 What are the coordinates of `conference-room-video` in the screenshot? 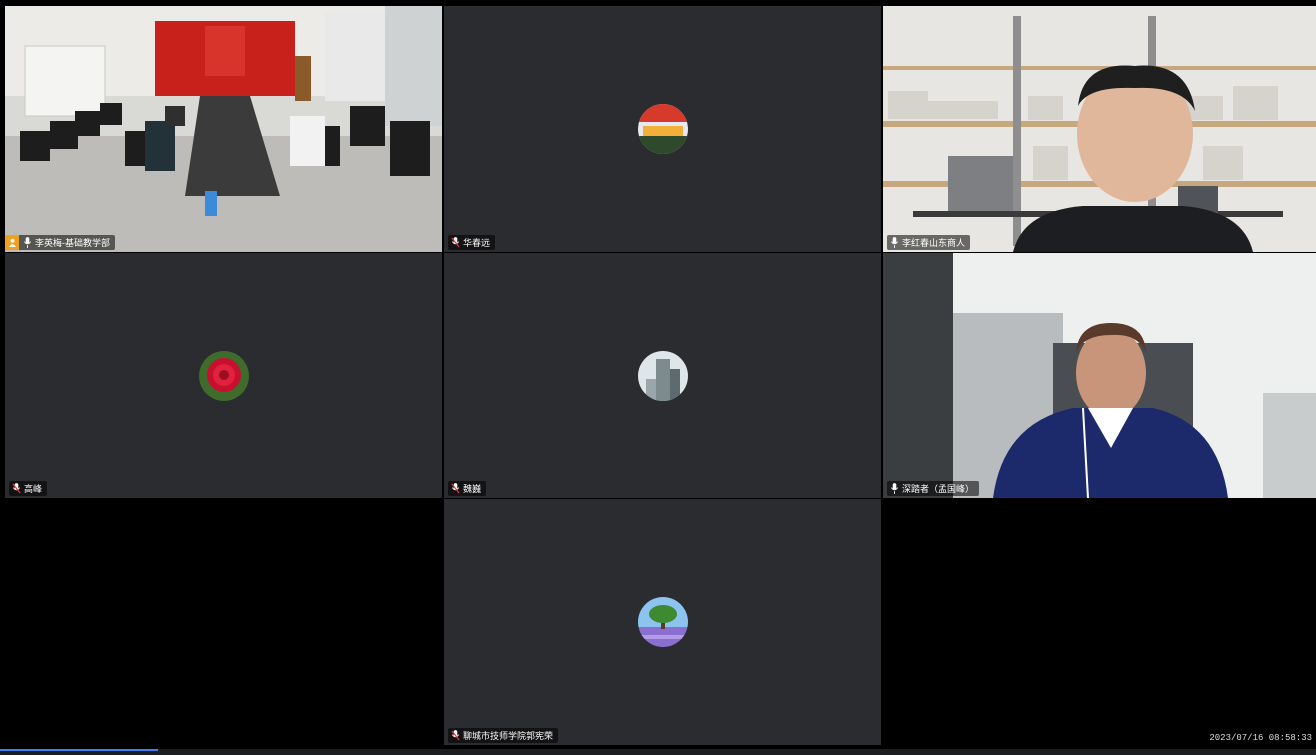 It's located at (223, 129).